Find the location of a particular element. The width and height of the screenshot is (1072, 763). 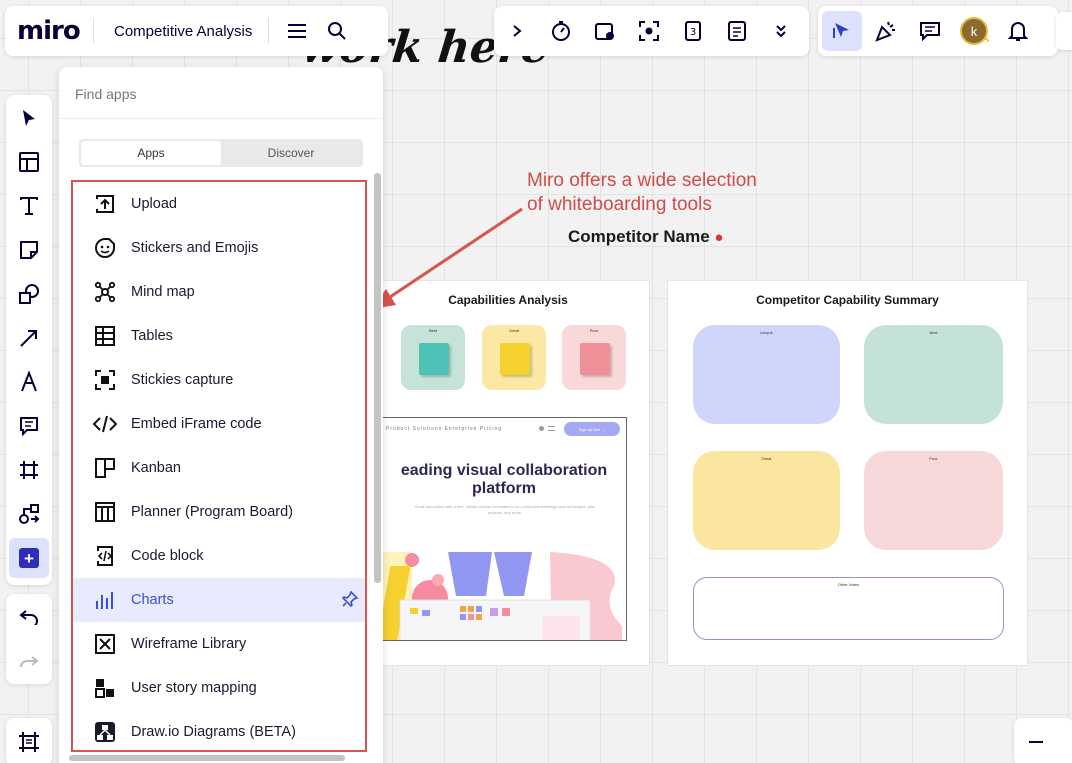

tab-apps: Apps is located at coordinates (151, 153).